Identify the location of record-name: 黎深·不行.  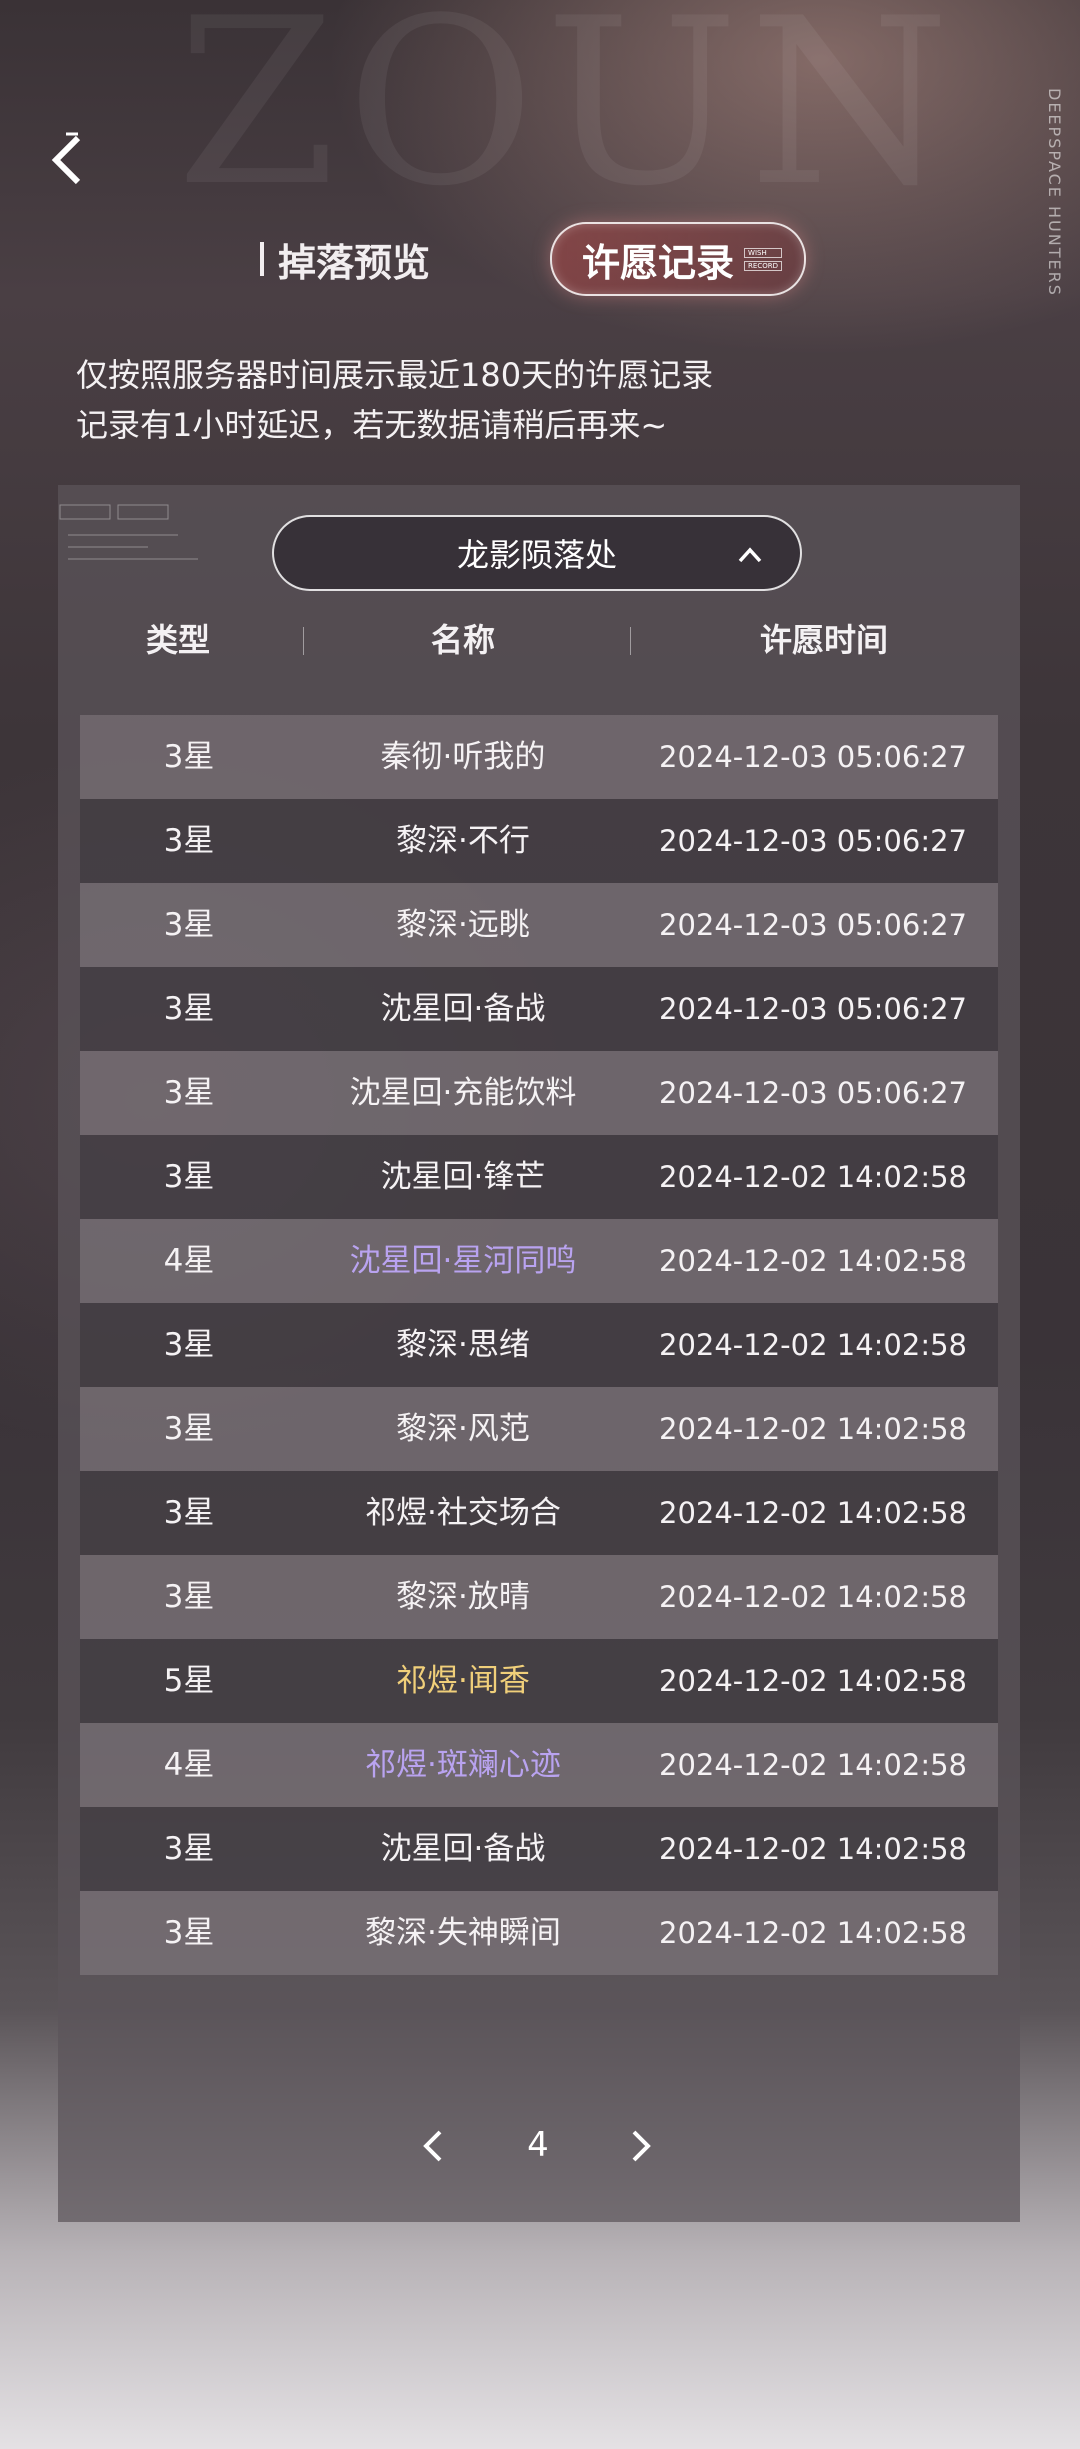
(463, 841).